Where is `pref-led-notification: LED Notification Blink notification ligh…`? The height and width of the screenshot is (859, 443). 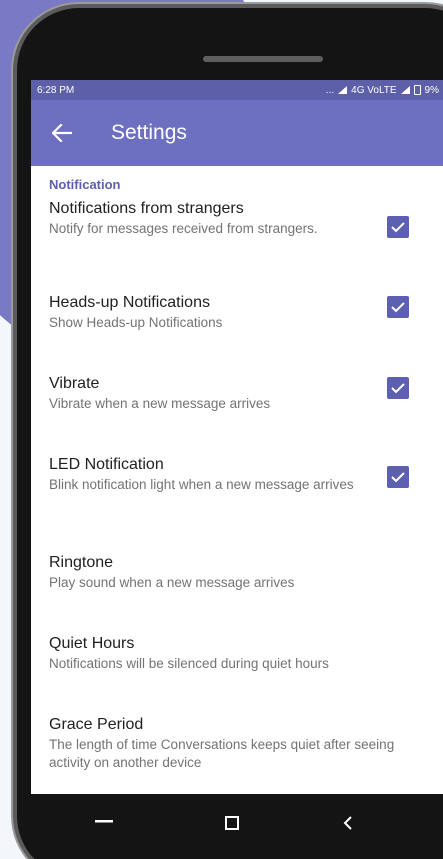
pref-led-notification: LED Notification Blink notification ligh… is located at coordinates (237, 499).